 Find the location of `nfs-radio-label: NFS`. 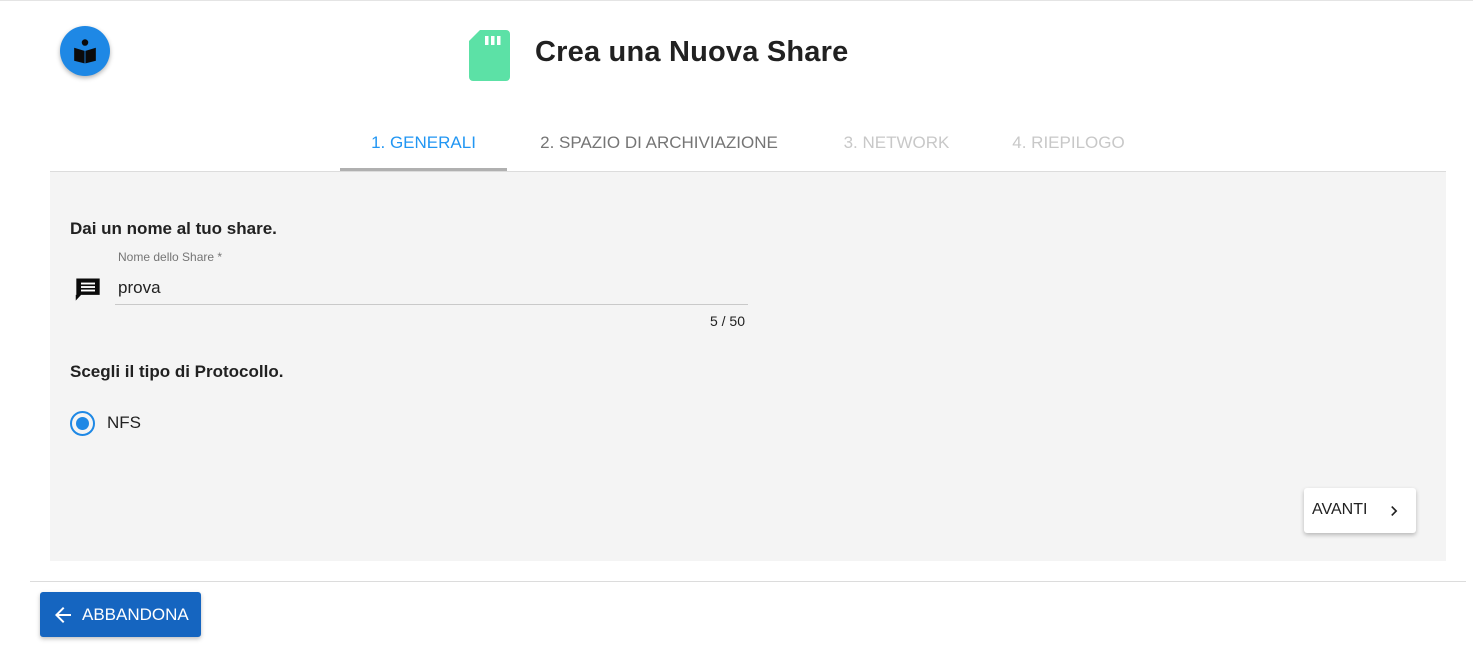

nfs-radio-label: NFS is located at coordinates (124, 423).